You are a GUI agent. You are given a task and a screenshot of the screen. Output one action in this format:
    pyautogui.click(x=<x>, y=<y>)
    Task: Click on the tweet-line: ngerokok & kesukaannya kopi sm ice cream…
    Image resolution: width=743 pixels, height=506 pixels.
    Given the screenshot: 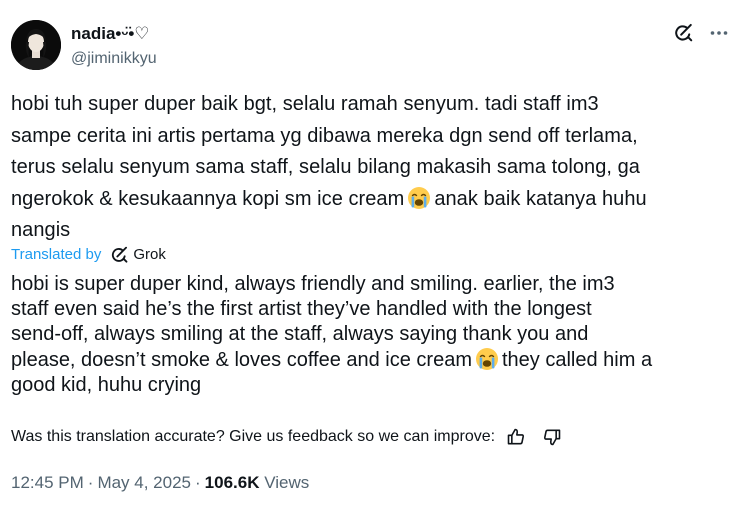 What is the action you would take?
    pyautogui.click(x=371, y=200)
    